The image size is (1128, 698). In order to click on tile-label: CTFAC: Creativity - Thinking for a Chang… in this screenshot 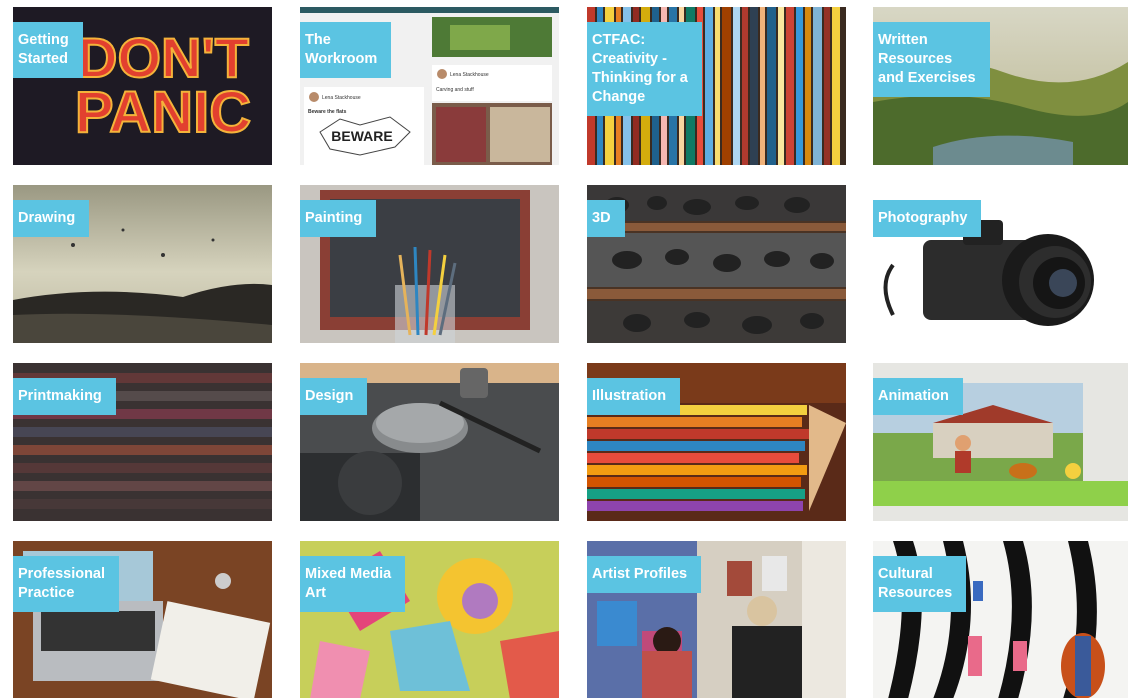, I will do `click(644, 69)`.